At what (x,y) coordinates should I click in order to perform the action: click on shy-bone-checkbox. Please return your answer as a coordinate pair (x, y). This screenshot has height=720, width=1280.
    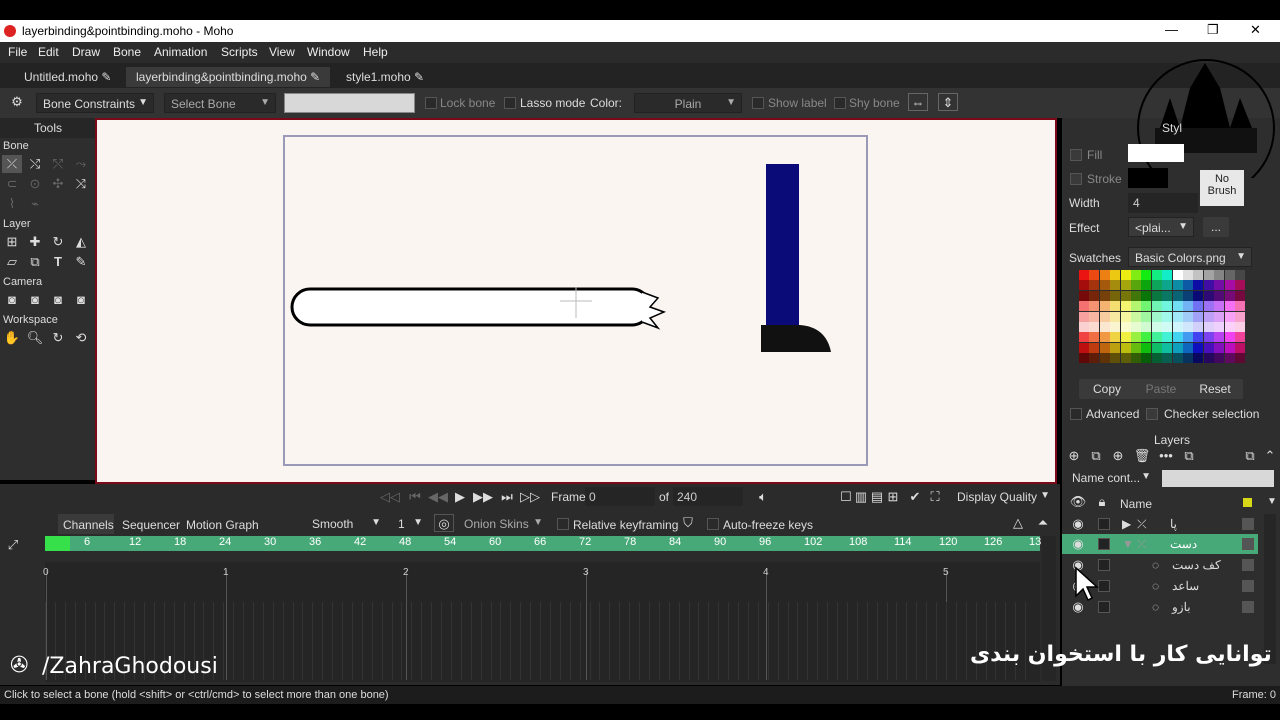
    Looking at the image, I should click on (840, 103).